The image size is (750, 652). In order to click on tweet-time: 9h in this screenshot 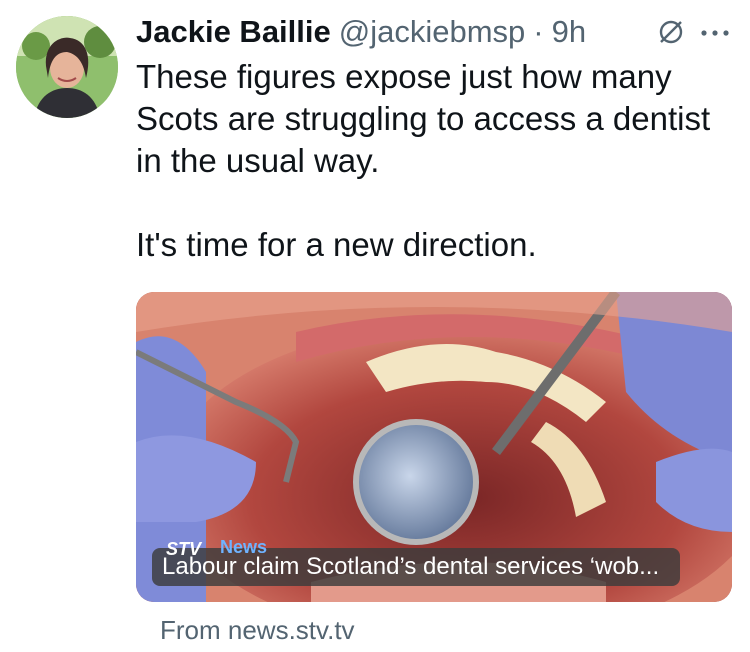, I will do `click(569, 32)`.